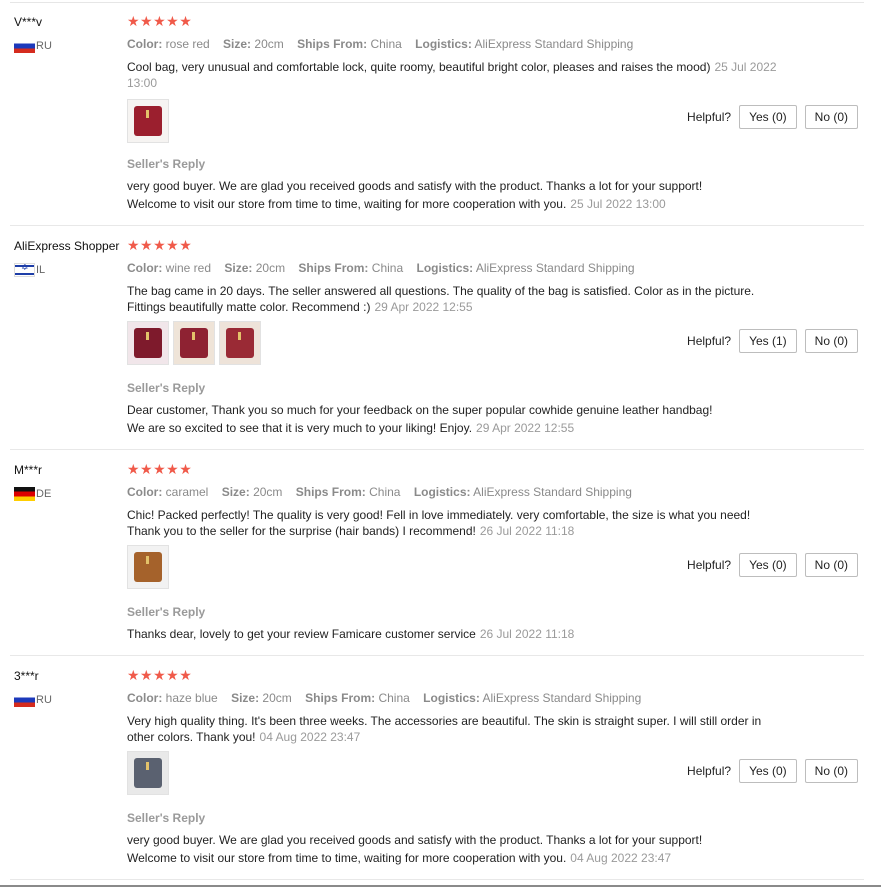 The height and width of the screenshot is (888, 881). Describe the element at coordinates (44, 494) in the screenshot. I see `country-code: DE` at that location.